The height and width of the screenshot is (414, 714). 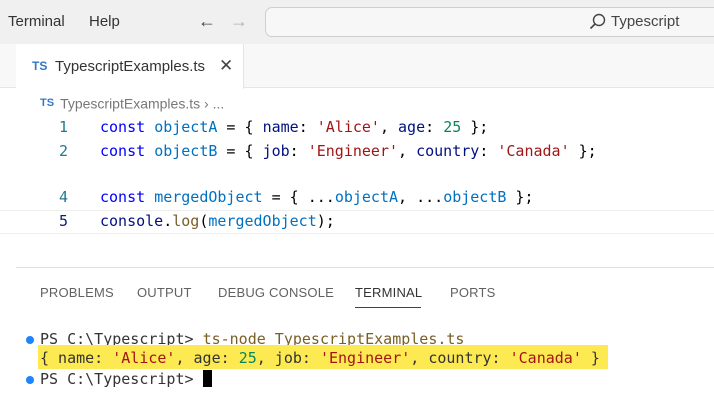 What do you see at coordinates (164, 292) in the screenshot?
I see `tab-output: OUTPUT` at bounding box center [164, 292].